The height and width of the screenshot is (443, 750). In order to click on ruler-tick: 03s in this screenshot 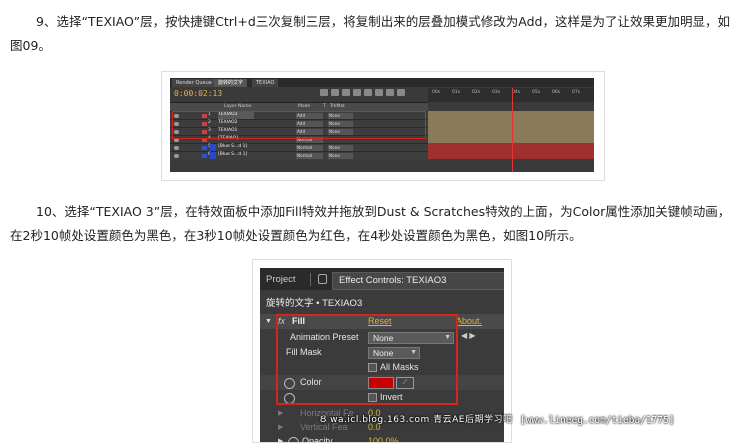, I will do `click(496, 92)`.